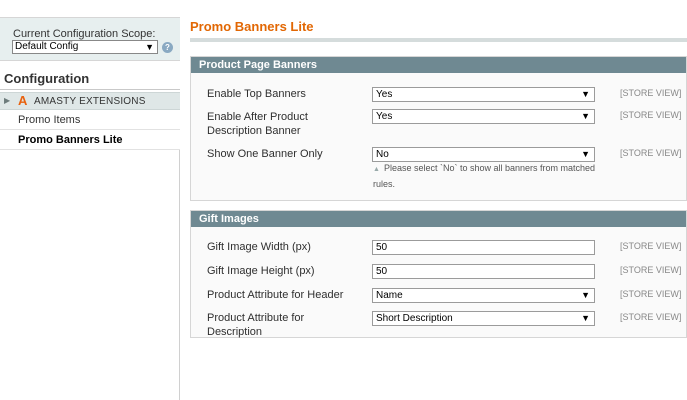  Describe the element at coordinates (483, 94) in the screenshot. I see `enable-top-banners-select: Yes ▼` at that location.